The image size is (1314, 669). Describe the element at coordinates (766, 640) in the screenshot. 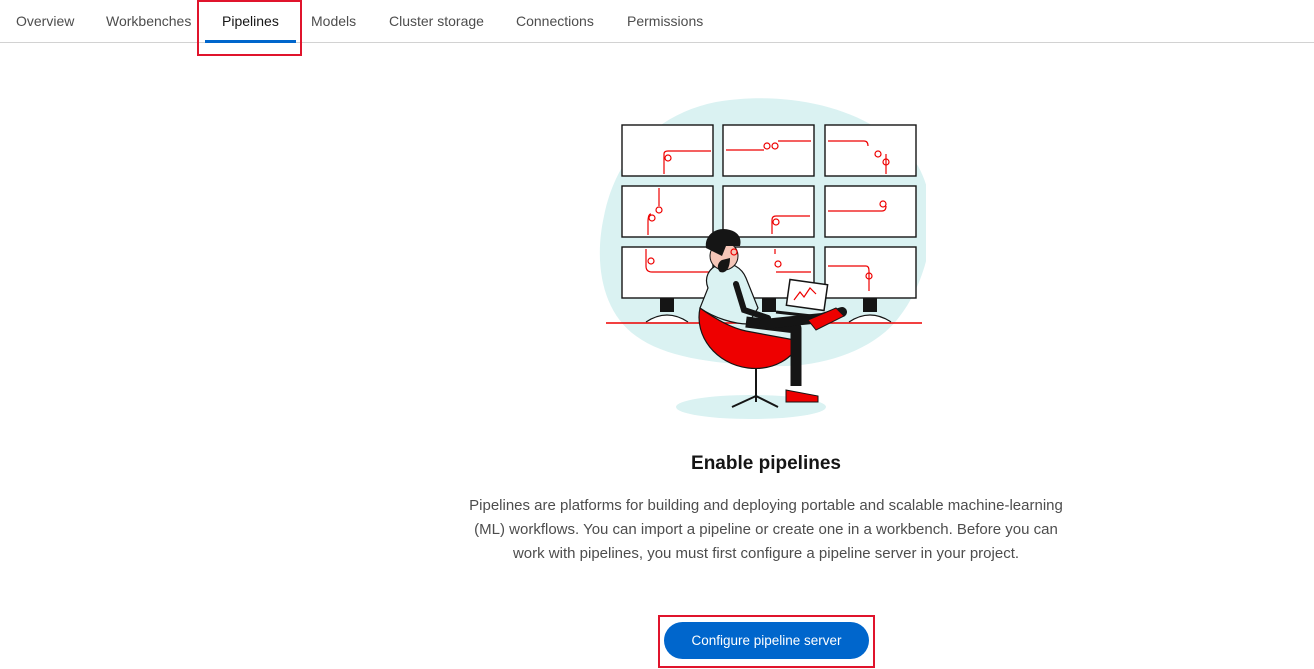

I see `configure-pipeline-server-button: Configure pipeline server` at that location.